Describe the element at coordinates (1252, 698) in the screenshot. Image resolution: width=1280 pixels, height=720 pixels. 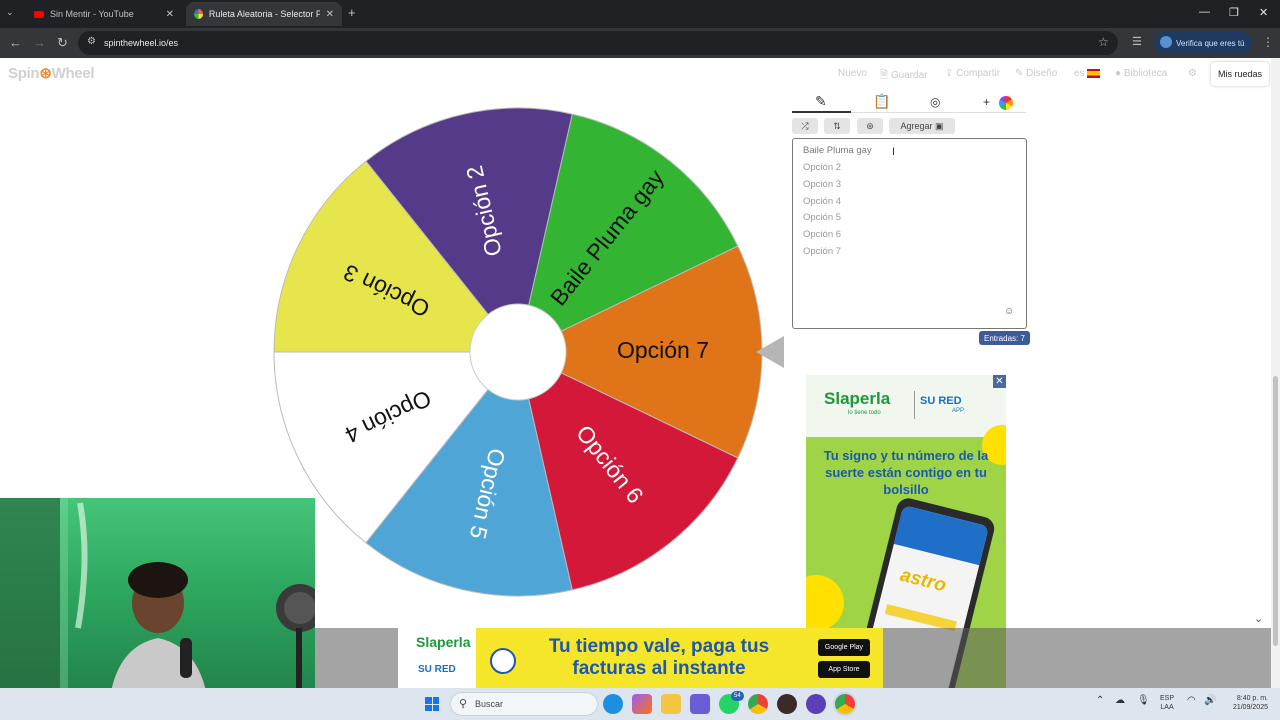
I see `clock-time: 8:40 p. m.` at that location.